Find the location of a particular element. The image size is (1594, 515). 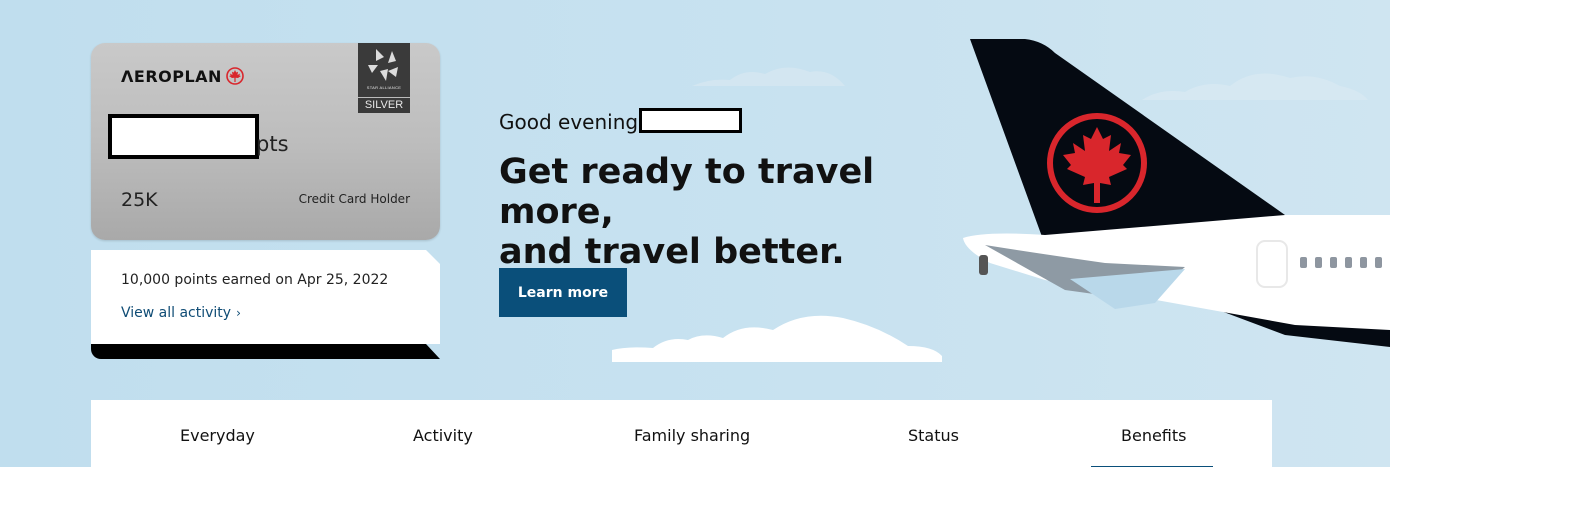

learn-more-button: Learn more is located at coordinates (563, 292).